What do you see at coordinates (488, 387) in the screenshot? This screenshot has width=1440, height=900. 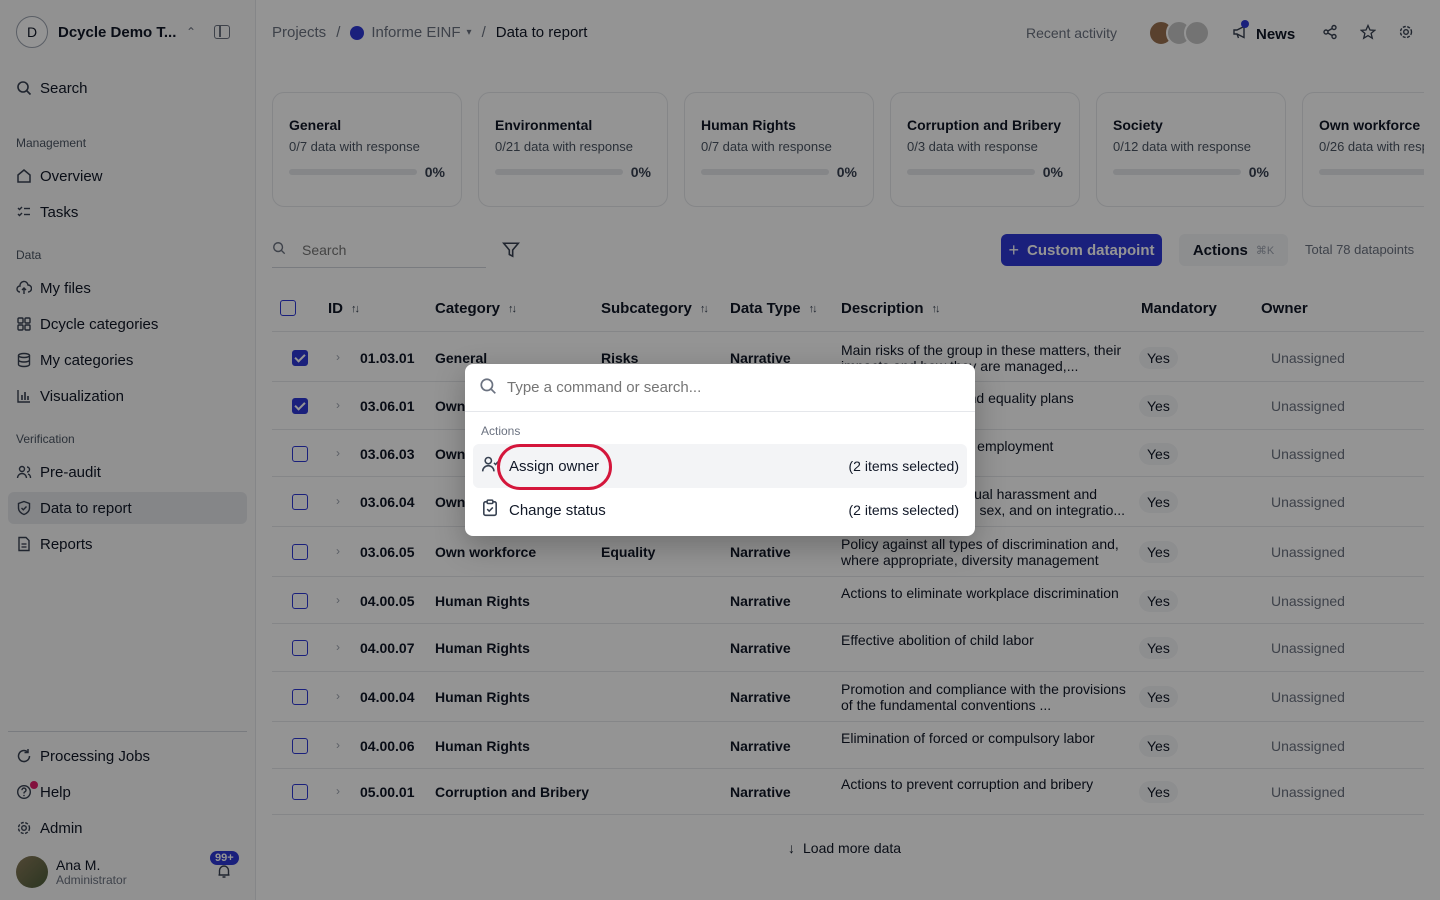 I see `search-icon` at bounding box center [488, 387].